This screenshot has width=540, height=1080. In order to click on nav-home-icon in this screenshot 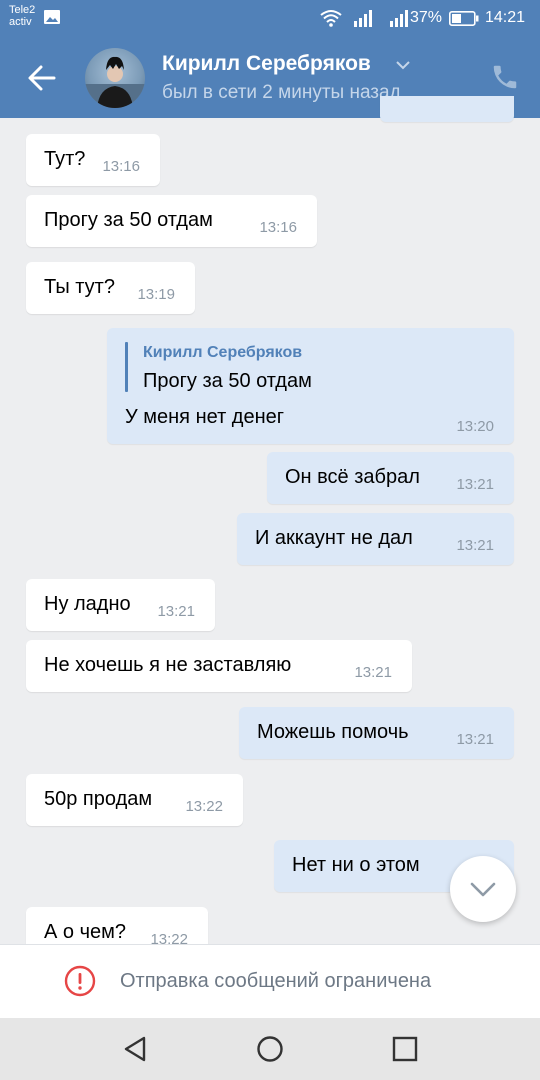, I will do `click(270, 1049)`.